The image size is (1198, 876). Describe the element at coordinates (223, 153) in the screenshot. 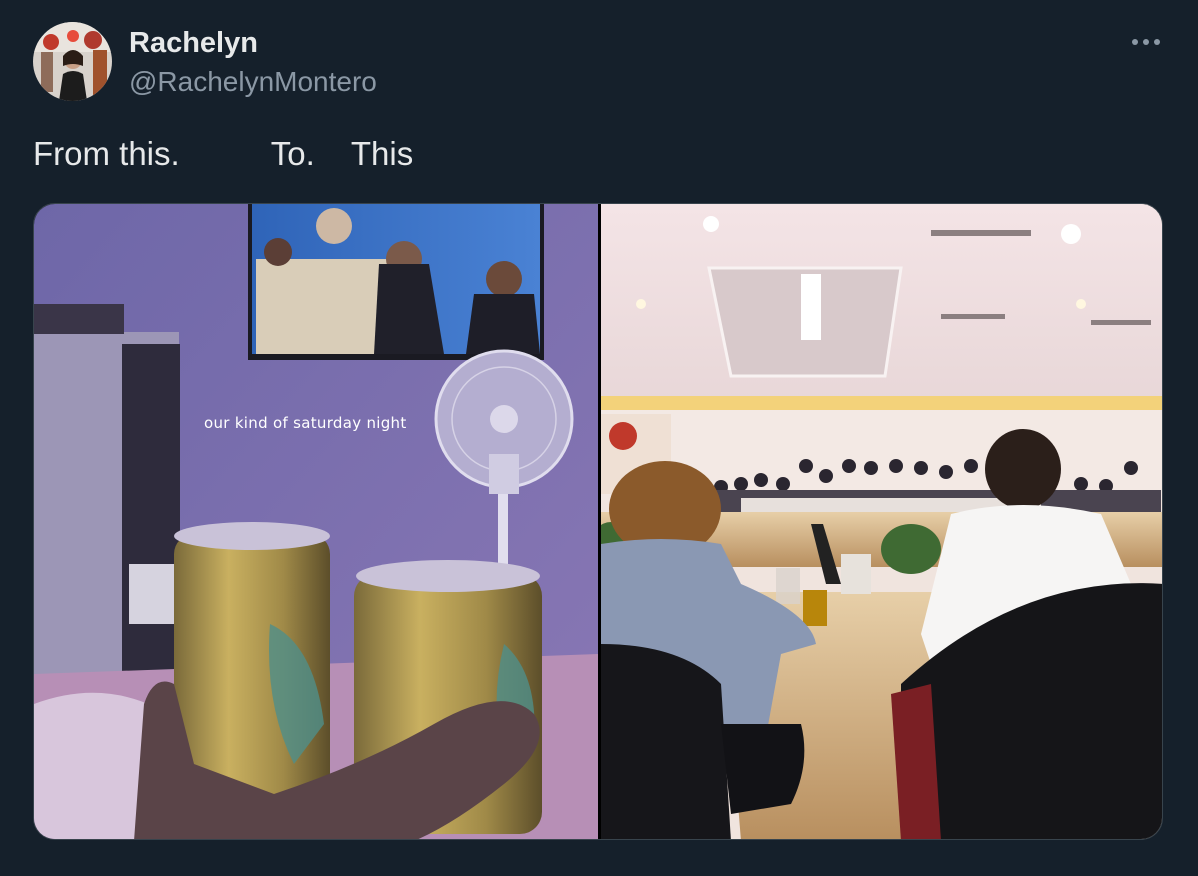

I see `tweet-text-content: From this. To. This` at that location.